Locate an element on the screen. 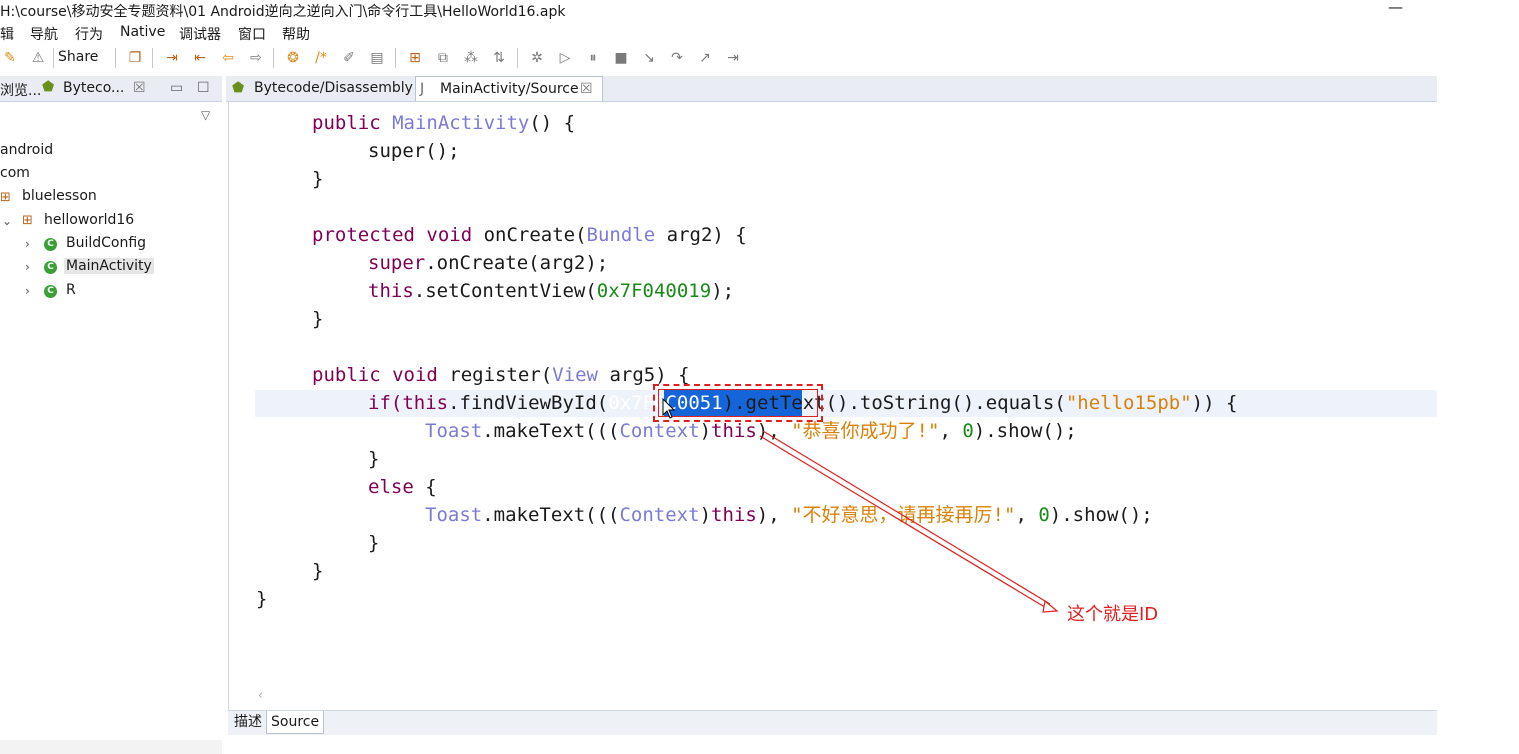 This screenshot has width=1519, height=754. tab-description: 描述 is located at coordinates (248, 722).